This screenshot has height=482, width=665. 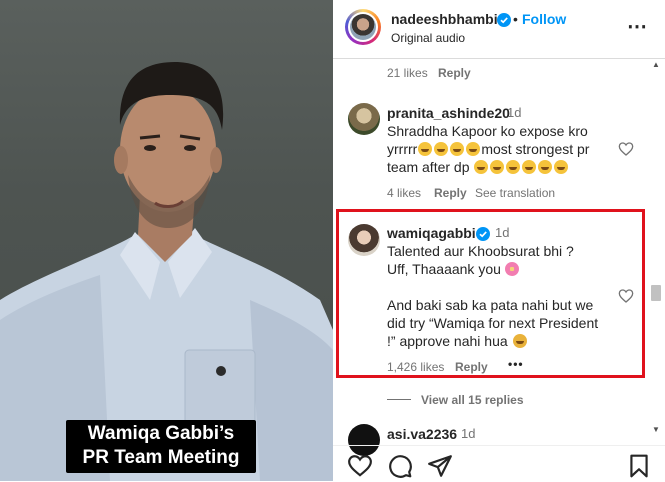 I want to click on replies-divider, so click(x=399, y=399).